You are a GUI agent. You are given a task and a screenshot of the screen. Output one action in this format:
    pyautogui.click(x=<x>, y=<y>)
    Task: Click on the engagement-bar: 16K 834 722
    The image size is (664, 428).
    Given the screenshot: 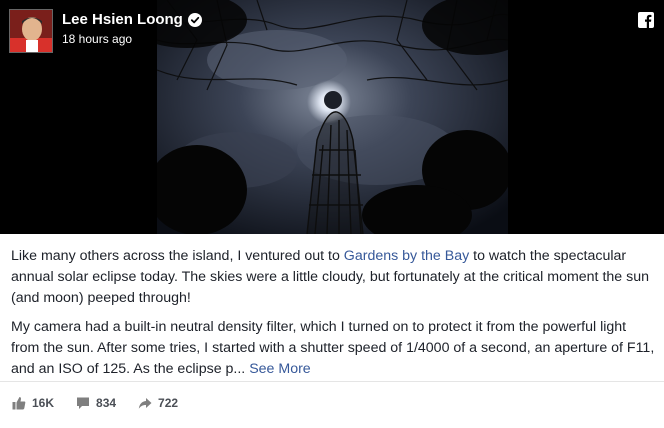 What is the action you would take?
    pyautogui.click(x=106, y=403)
    